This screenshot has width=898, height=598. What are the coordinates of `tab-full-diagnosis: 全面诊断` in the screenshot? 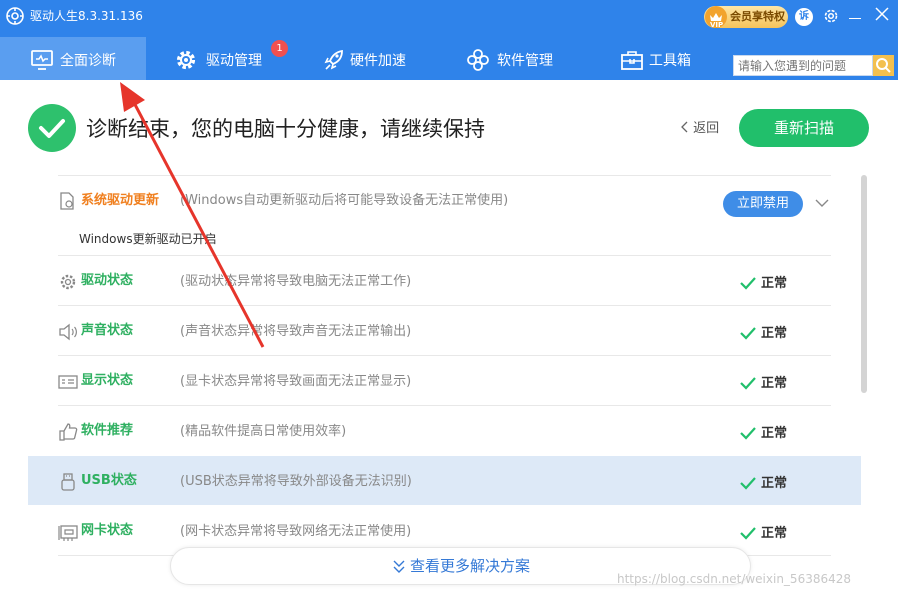 It's located at (73, 58).